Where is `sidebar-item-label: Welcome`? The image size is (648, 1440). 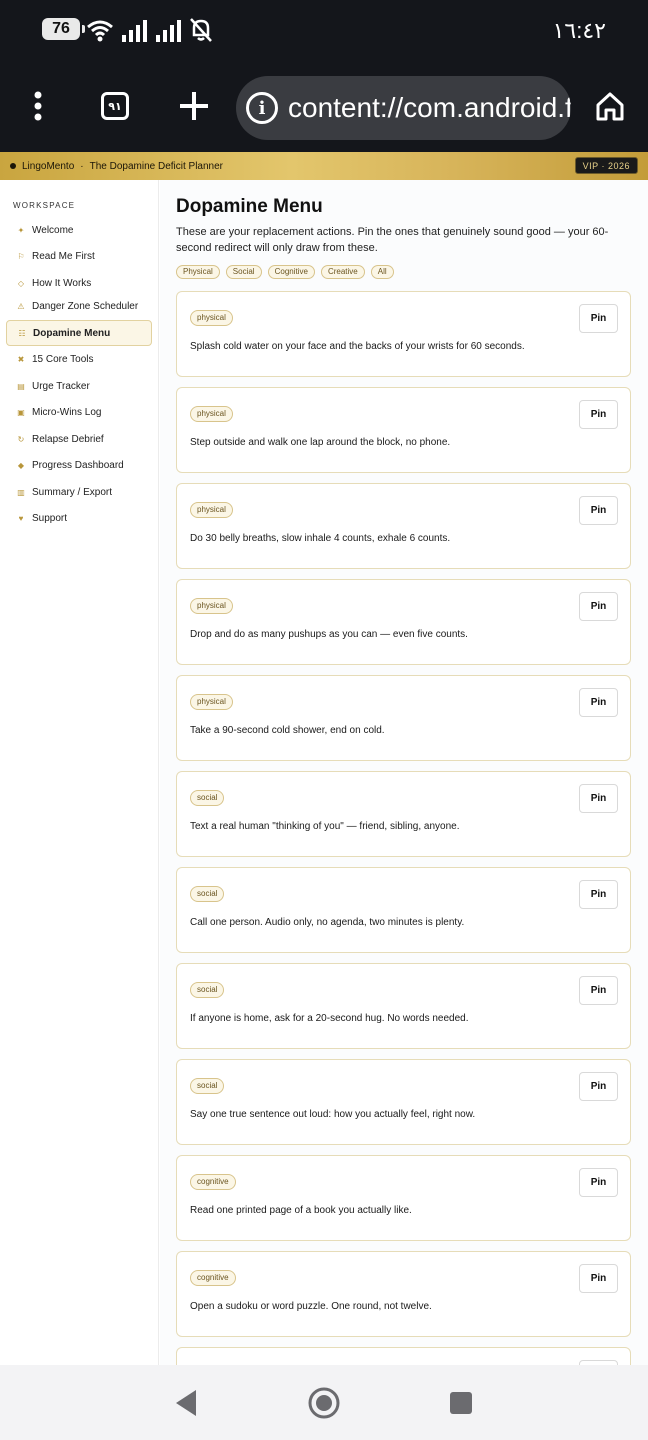 sidebar-item-label: Welcome is located at coordinates (53, 230).